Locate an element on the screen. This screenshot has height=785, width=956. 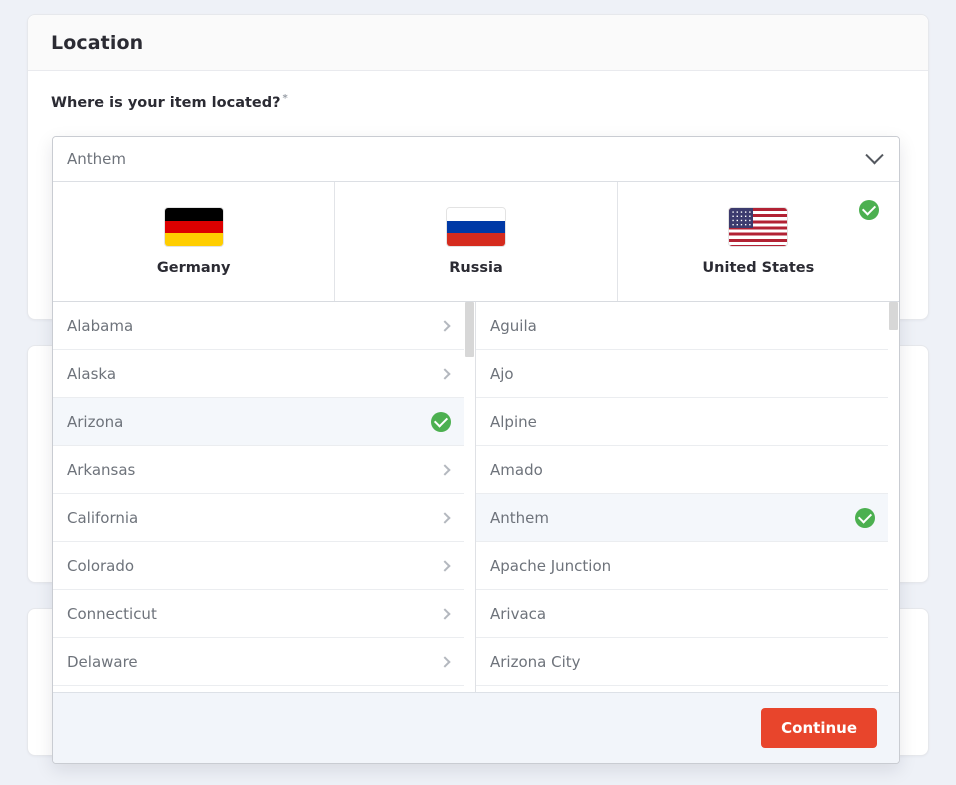
state-label: Arkansas is located at coordinates (101, 469).